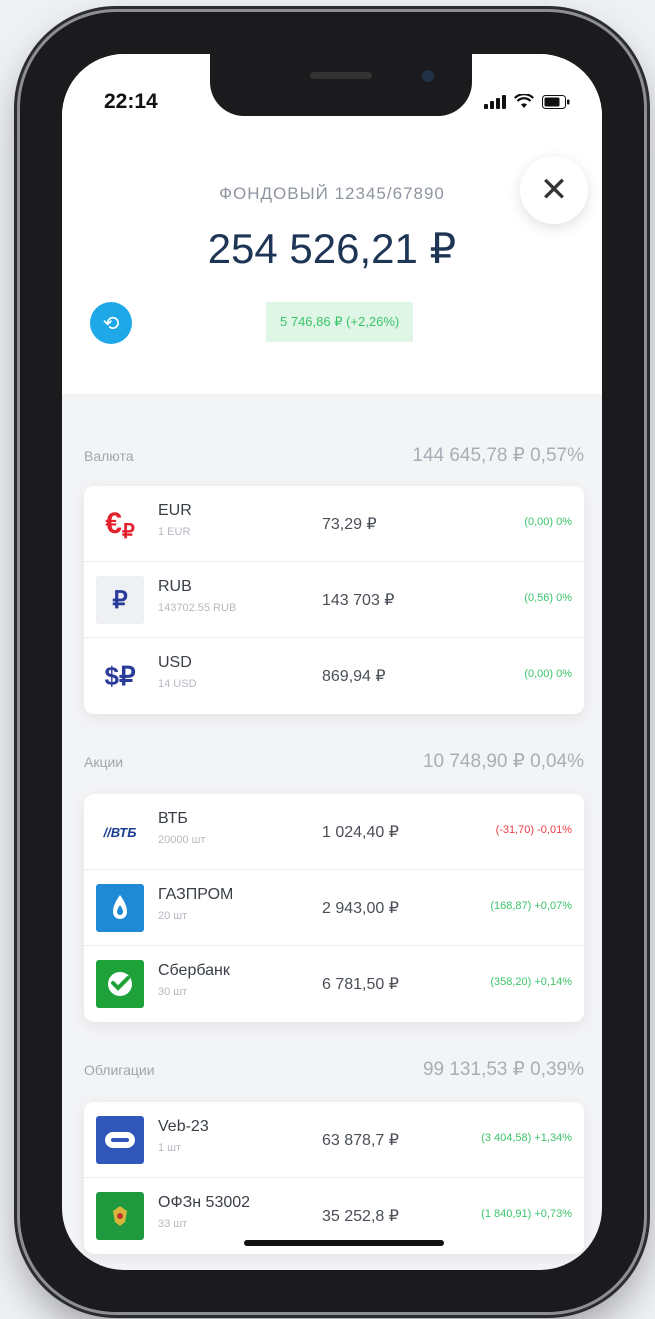  I want to click on asset-quantity: 20000 шт, so click(182, 840).